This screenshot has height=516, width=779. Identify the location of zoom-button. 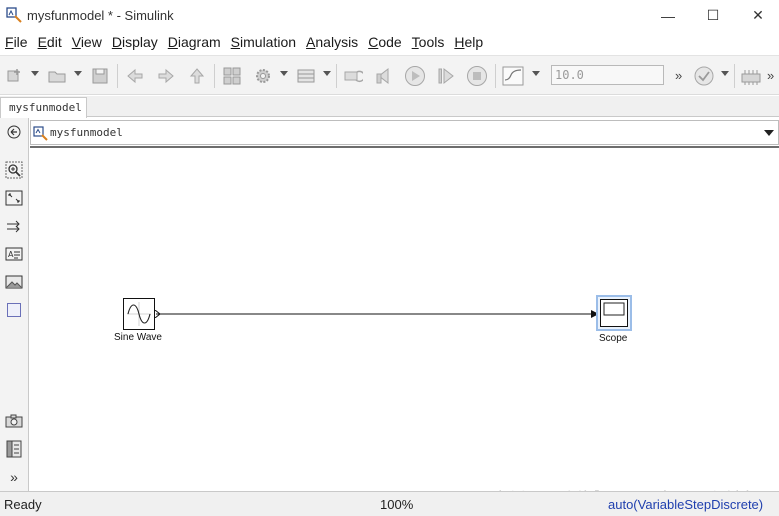
(14, 170).